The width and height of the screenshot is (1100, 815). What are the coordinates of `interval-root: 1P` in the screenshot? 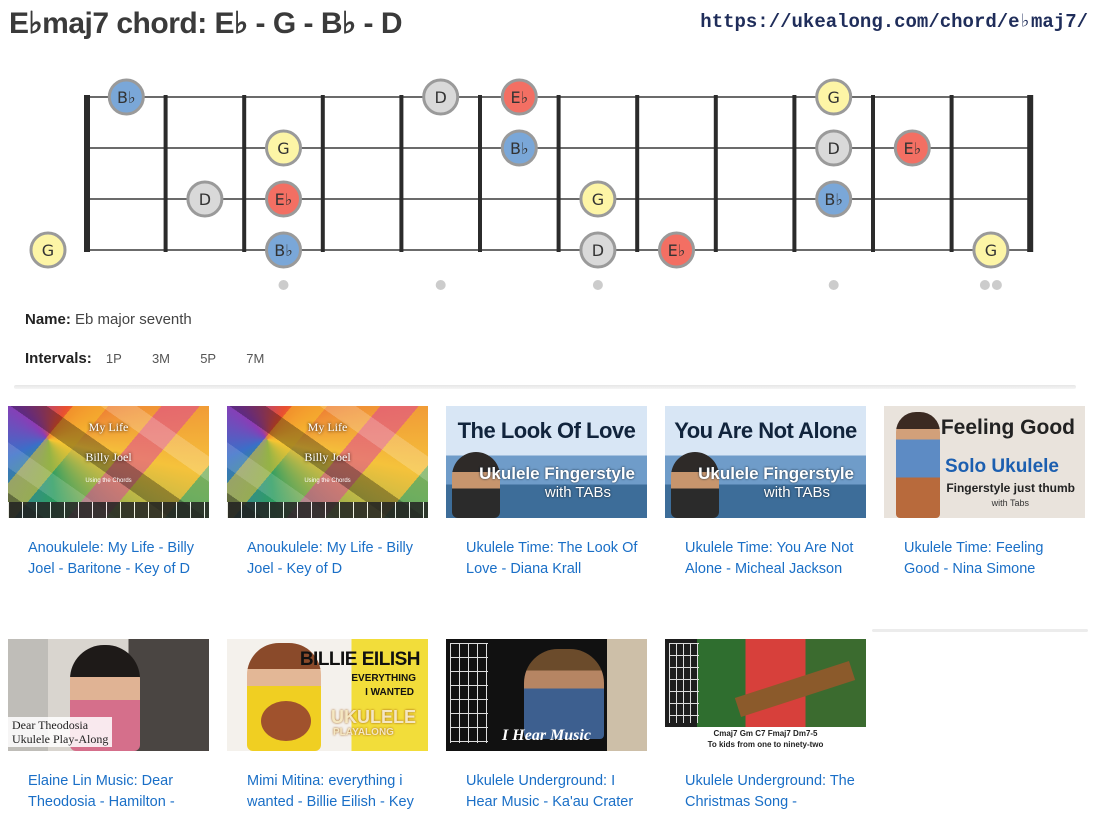 It's located at (113, 358).